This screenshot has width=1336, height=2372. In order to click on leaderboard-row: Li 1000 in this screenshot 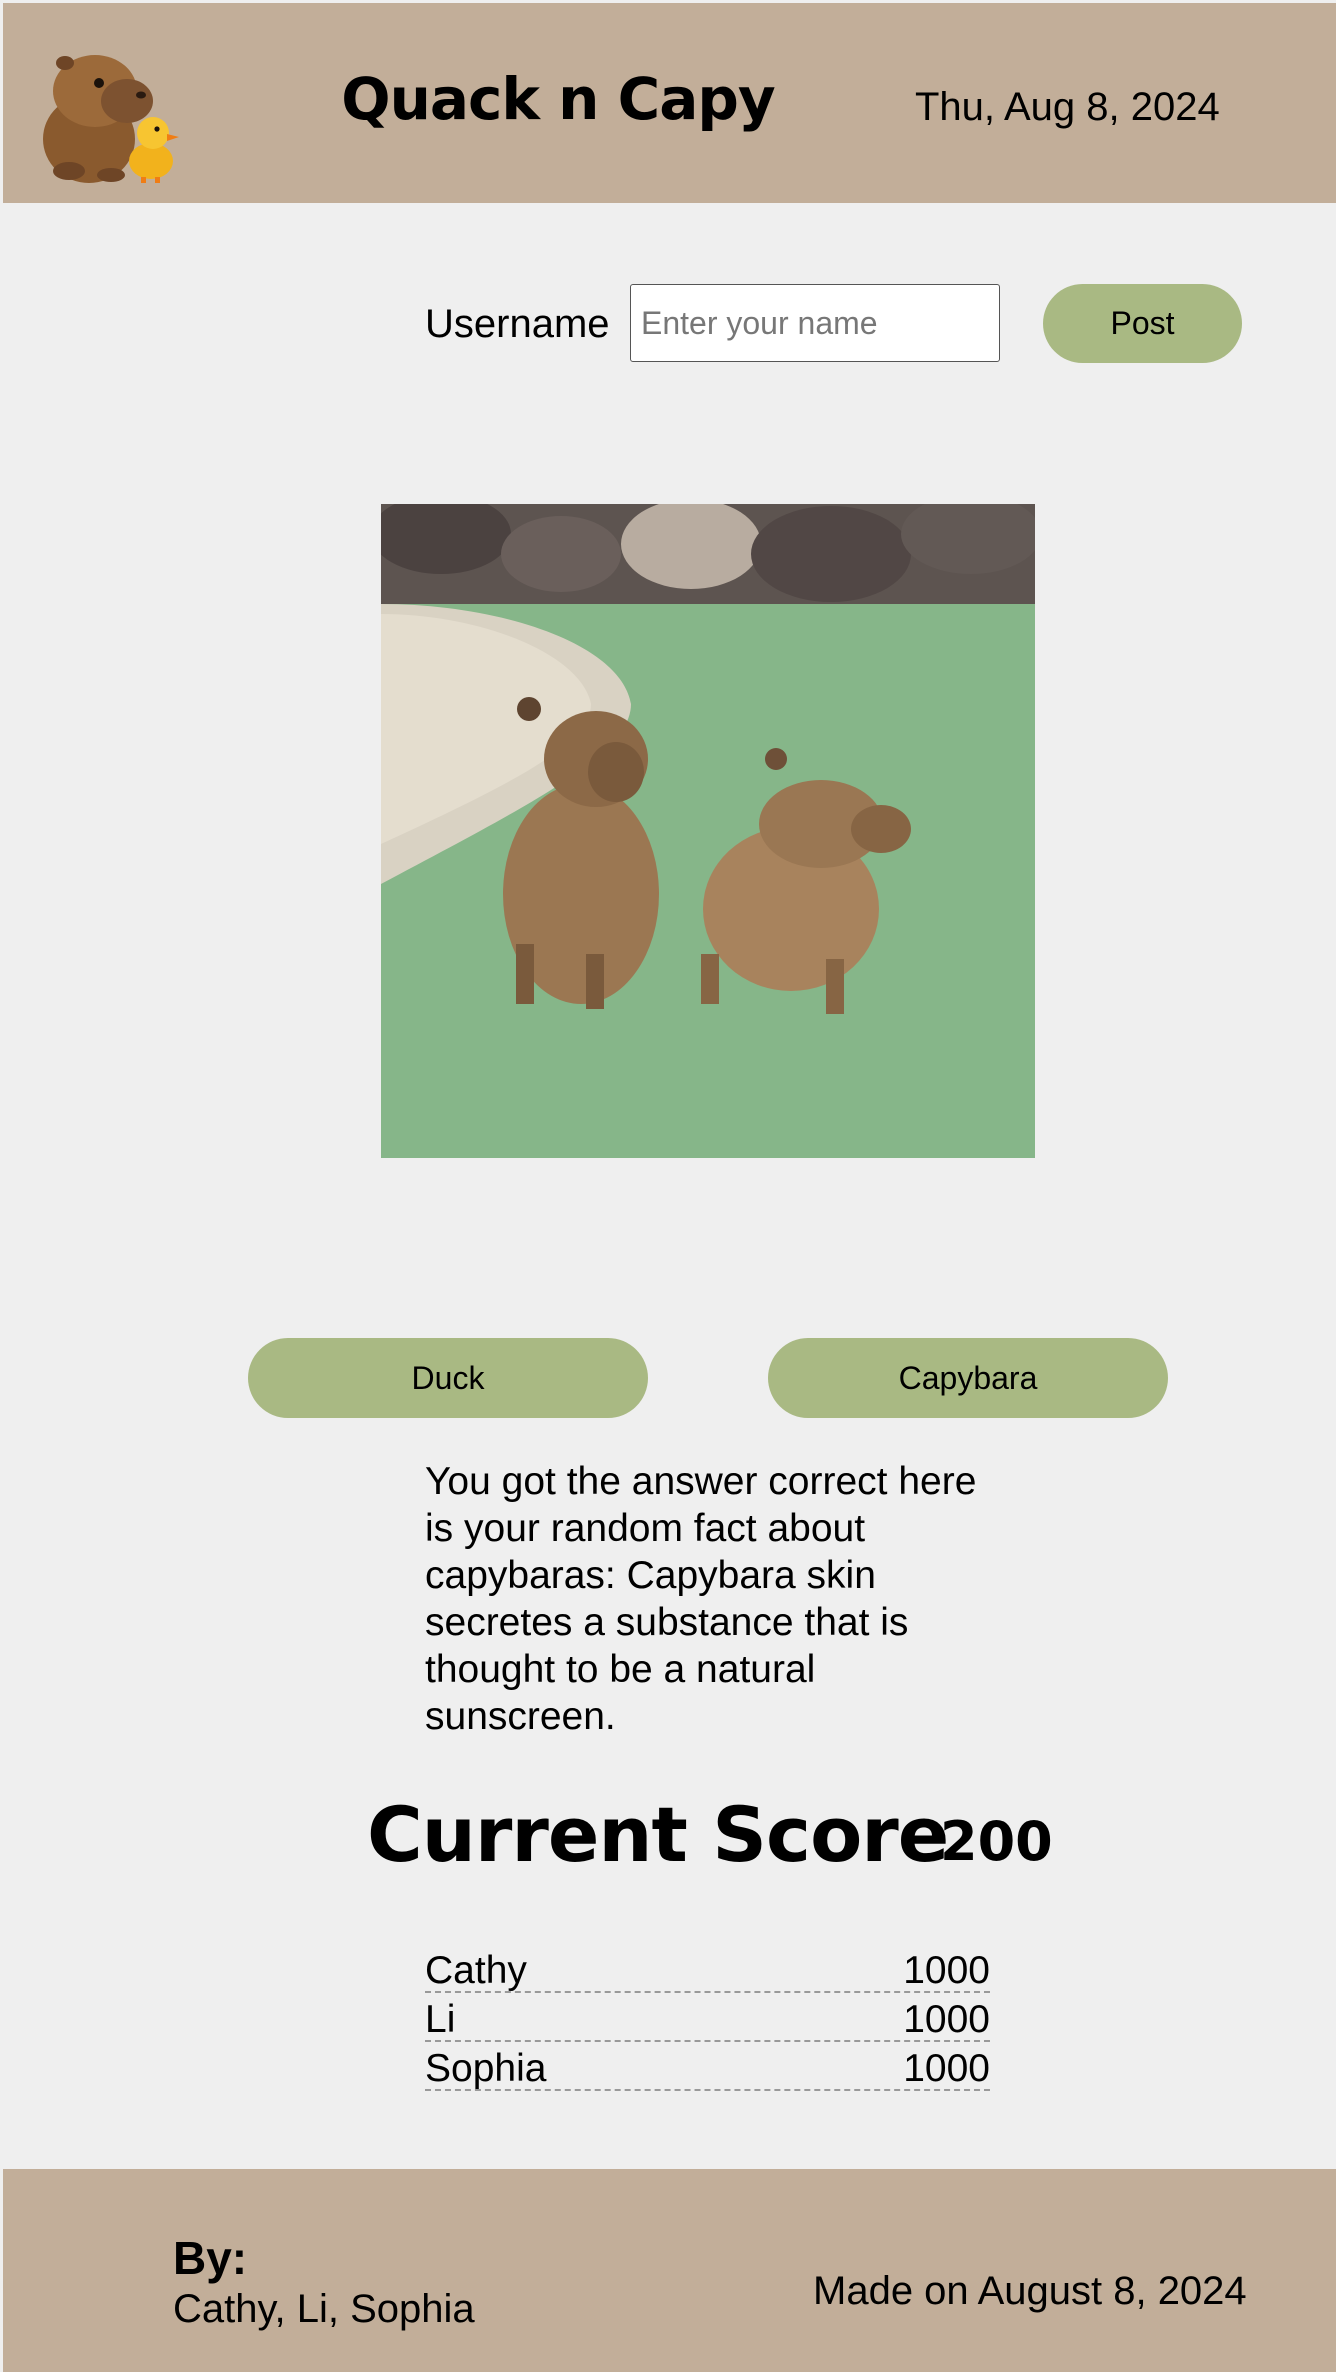, I will do `click(707, 2017)`.